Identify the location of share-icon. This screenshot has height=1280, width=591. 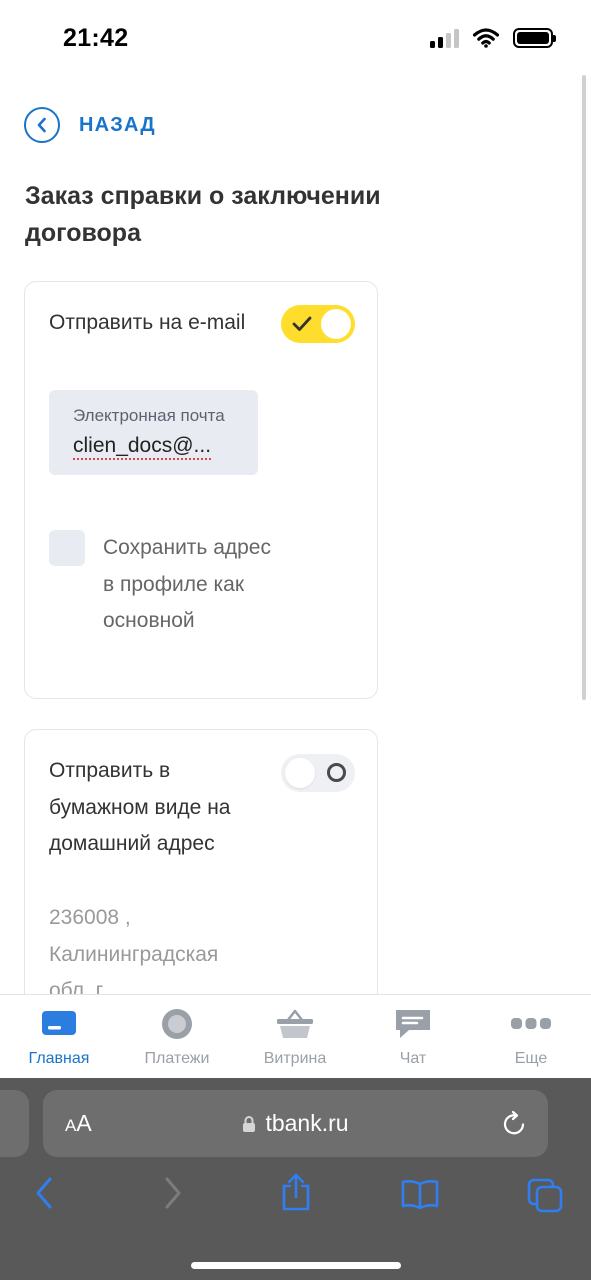
(296, 1192).